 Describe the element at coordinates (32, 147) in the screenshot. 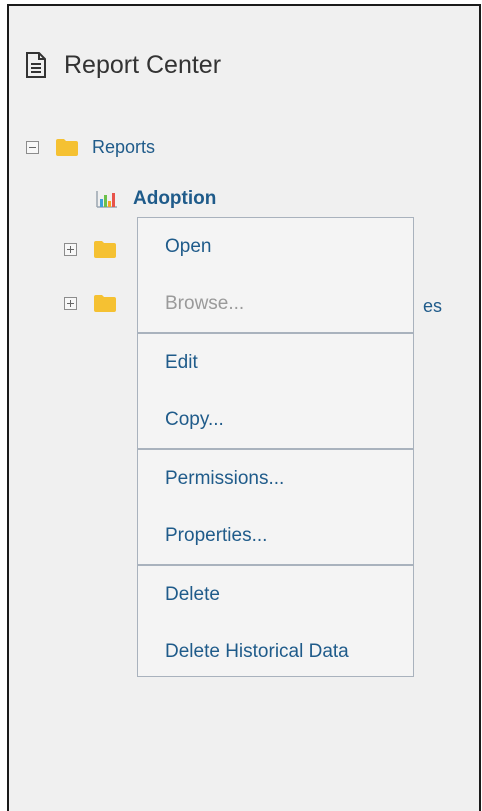

I see `collapse-toggle-icon` at that location.